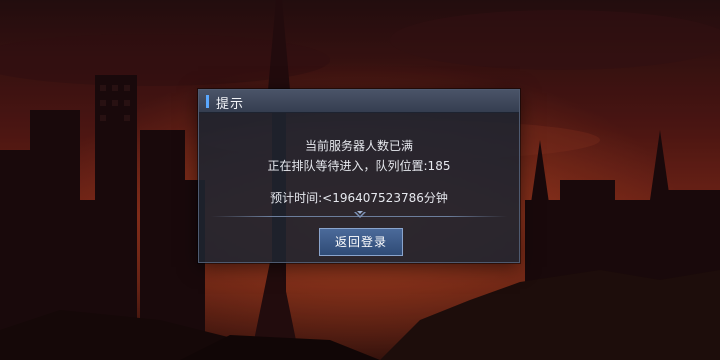  Describe the element at coordinates (361, 242) in the screenshot. I see `back-to-login-button: 返回登录` at that location.